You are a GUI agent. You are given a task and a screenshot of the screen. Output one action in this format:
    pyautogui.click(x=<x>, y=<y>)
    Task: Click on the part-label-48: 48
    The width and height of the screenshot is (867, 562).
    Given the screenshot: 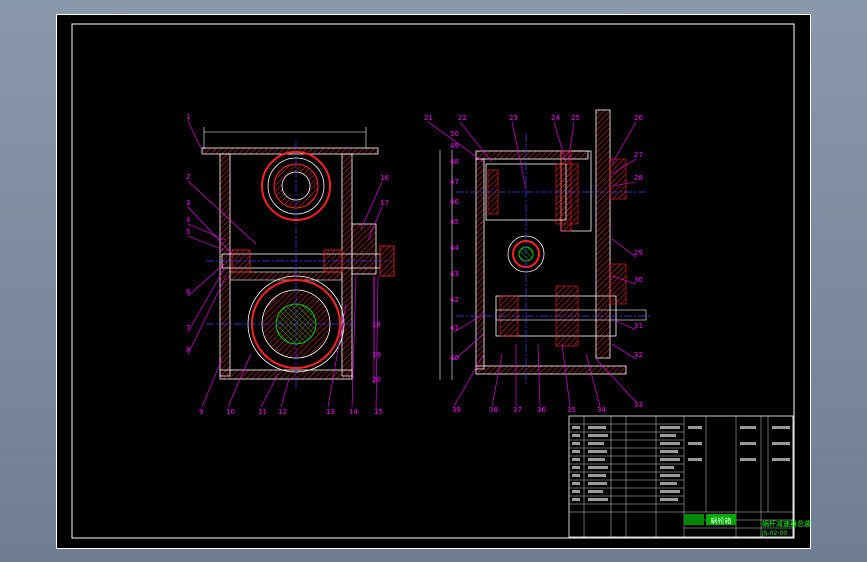 What is the action you would take?
    pyautogui.click(x=454, y=162)
    